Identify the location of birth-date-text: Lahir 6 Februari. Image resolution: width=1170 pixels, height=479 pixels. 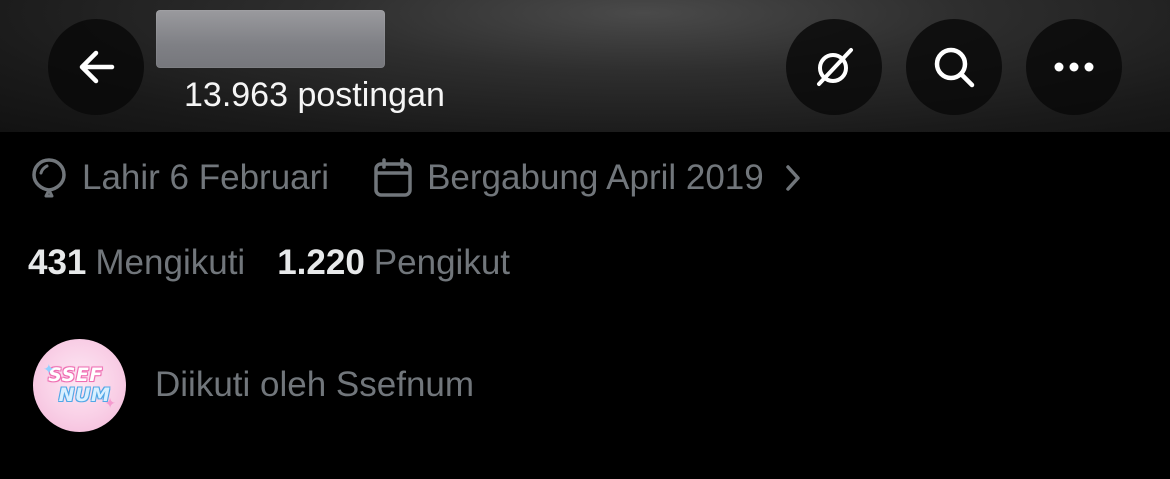
(206, 177).